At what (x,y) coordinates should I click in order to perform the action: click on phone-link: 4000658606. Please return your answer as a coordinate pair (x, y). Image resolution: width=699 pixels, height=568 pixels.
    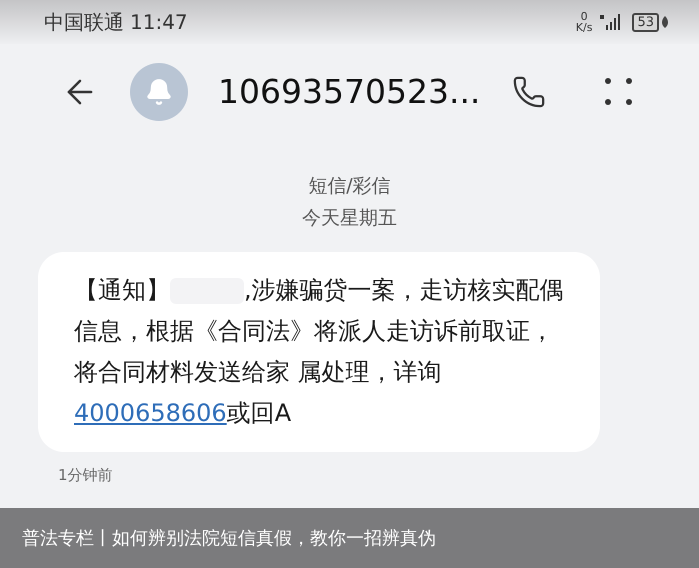
    Looking at the image, I should click on (150, 413).